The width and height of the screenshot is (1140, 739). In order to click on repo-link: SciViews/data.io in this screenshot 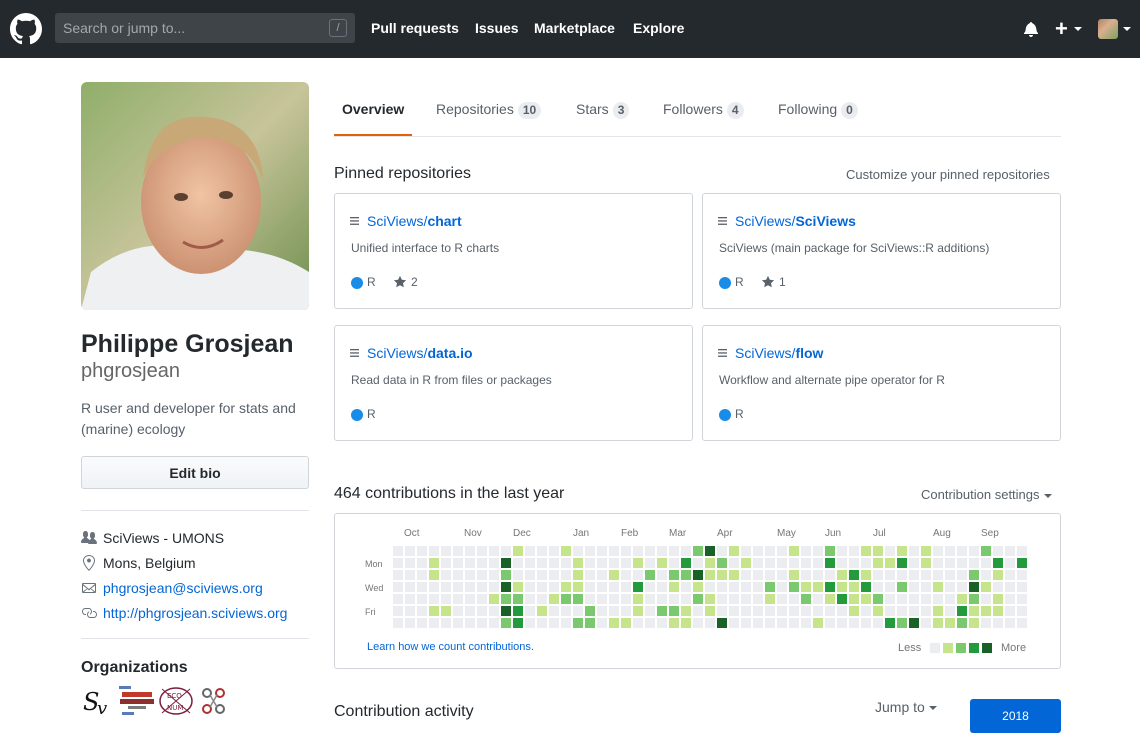, I will do `click(420, 353)`.